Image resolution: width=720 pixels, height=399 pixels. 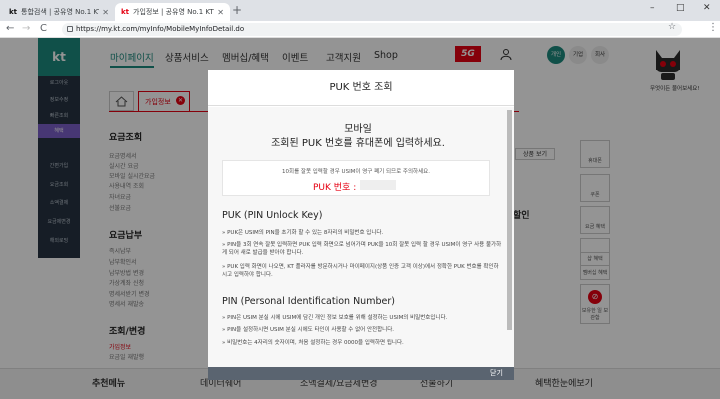 I want to click on bookmark-star-icon: ☆, so click(x=672, y=27).